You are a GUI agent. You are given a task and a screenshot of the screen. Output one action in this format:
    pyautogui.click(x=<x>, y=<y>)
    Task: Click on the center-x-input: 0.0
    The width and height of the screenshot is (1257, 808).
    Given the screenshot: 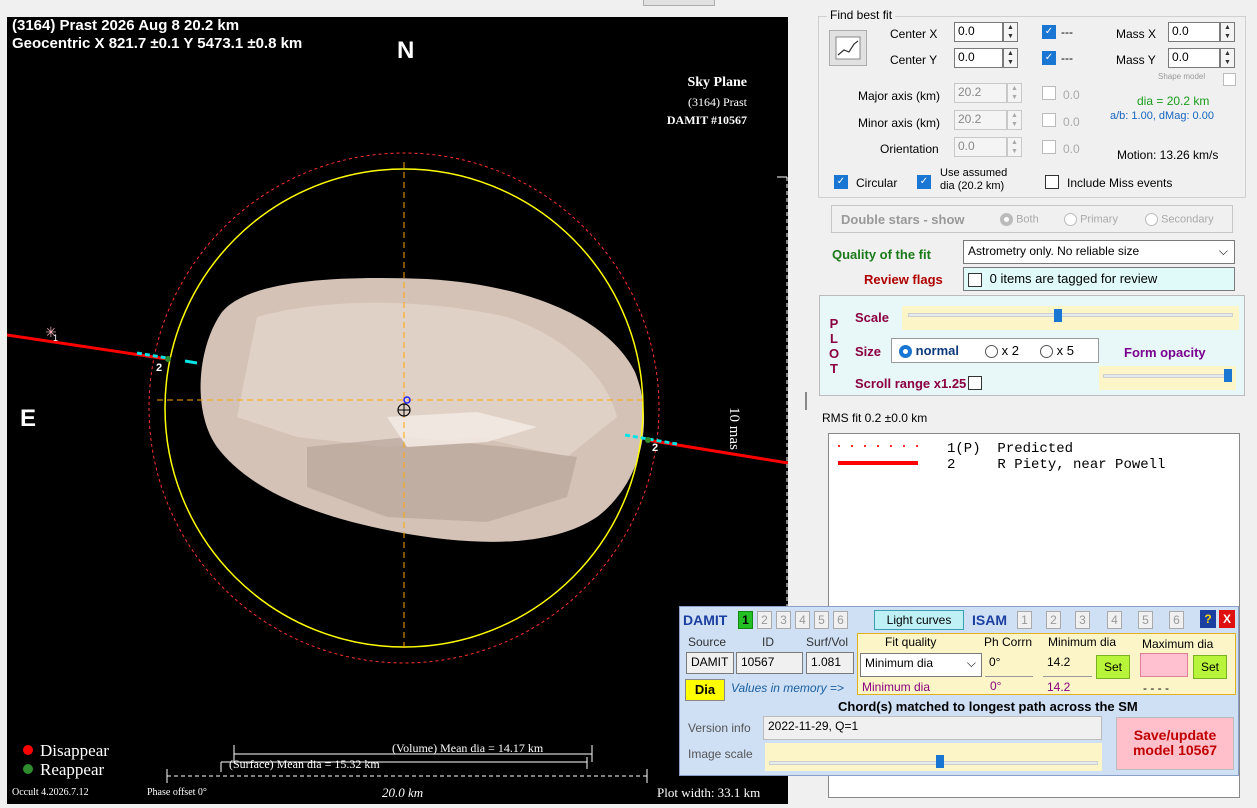 What is the action you would take?
    pyautogui.click(x=978, y=32)
    